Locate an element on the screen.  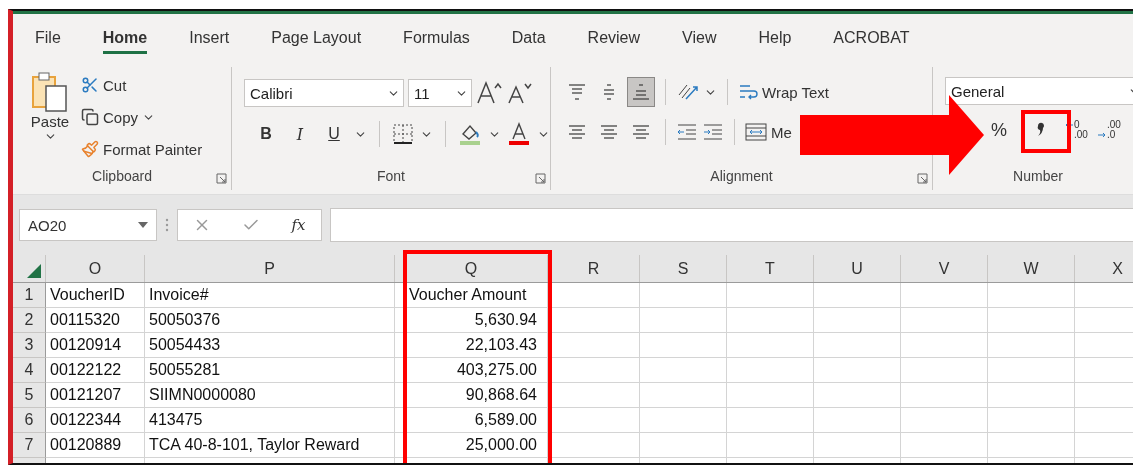
column-header: V is located at coordinates (944, 268).